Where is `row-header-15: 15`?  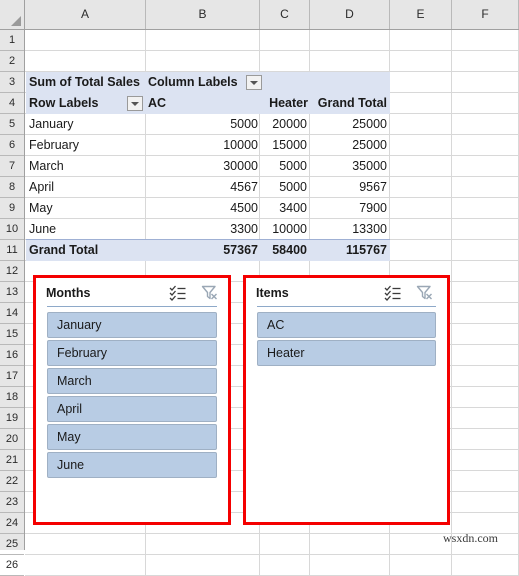
row-header-15: 15 is located at coordinates (12, 334).